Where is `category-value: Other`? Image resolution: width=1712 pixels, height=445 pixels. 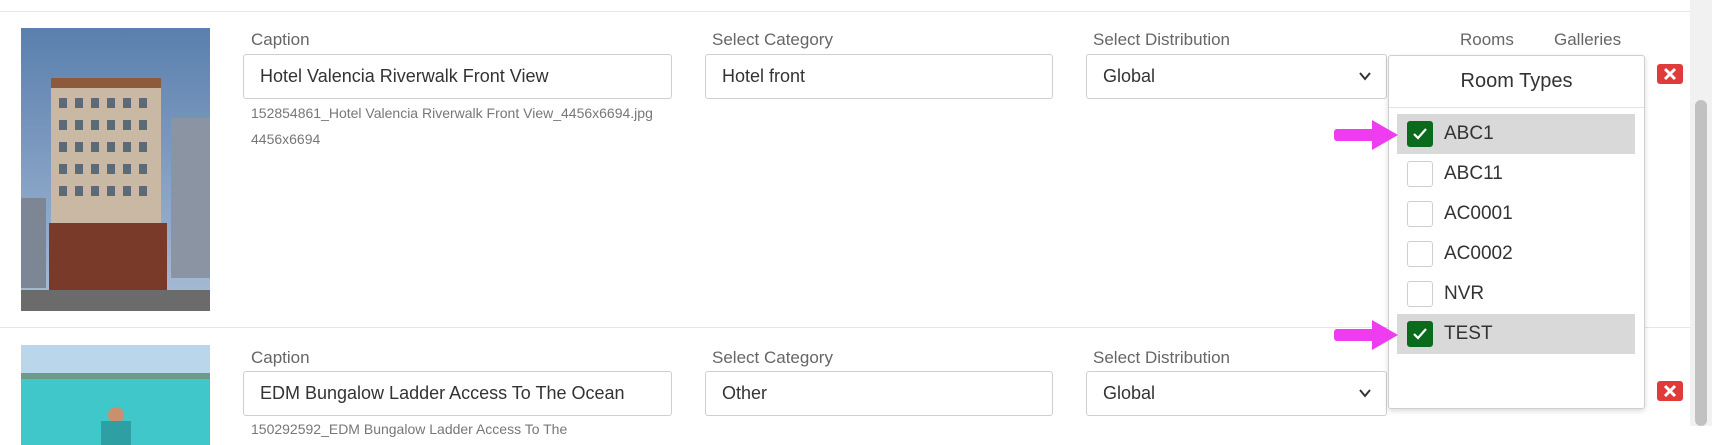 category-value: Other is located at coordinates (745, 393).